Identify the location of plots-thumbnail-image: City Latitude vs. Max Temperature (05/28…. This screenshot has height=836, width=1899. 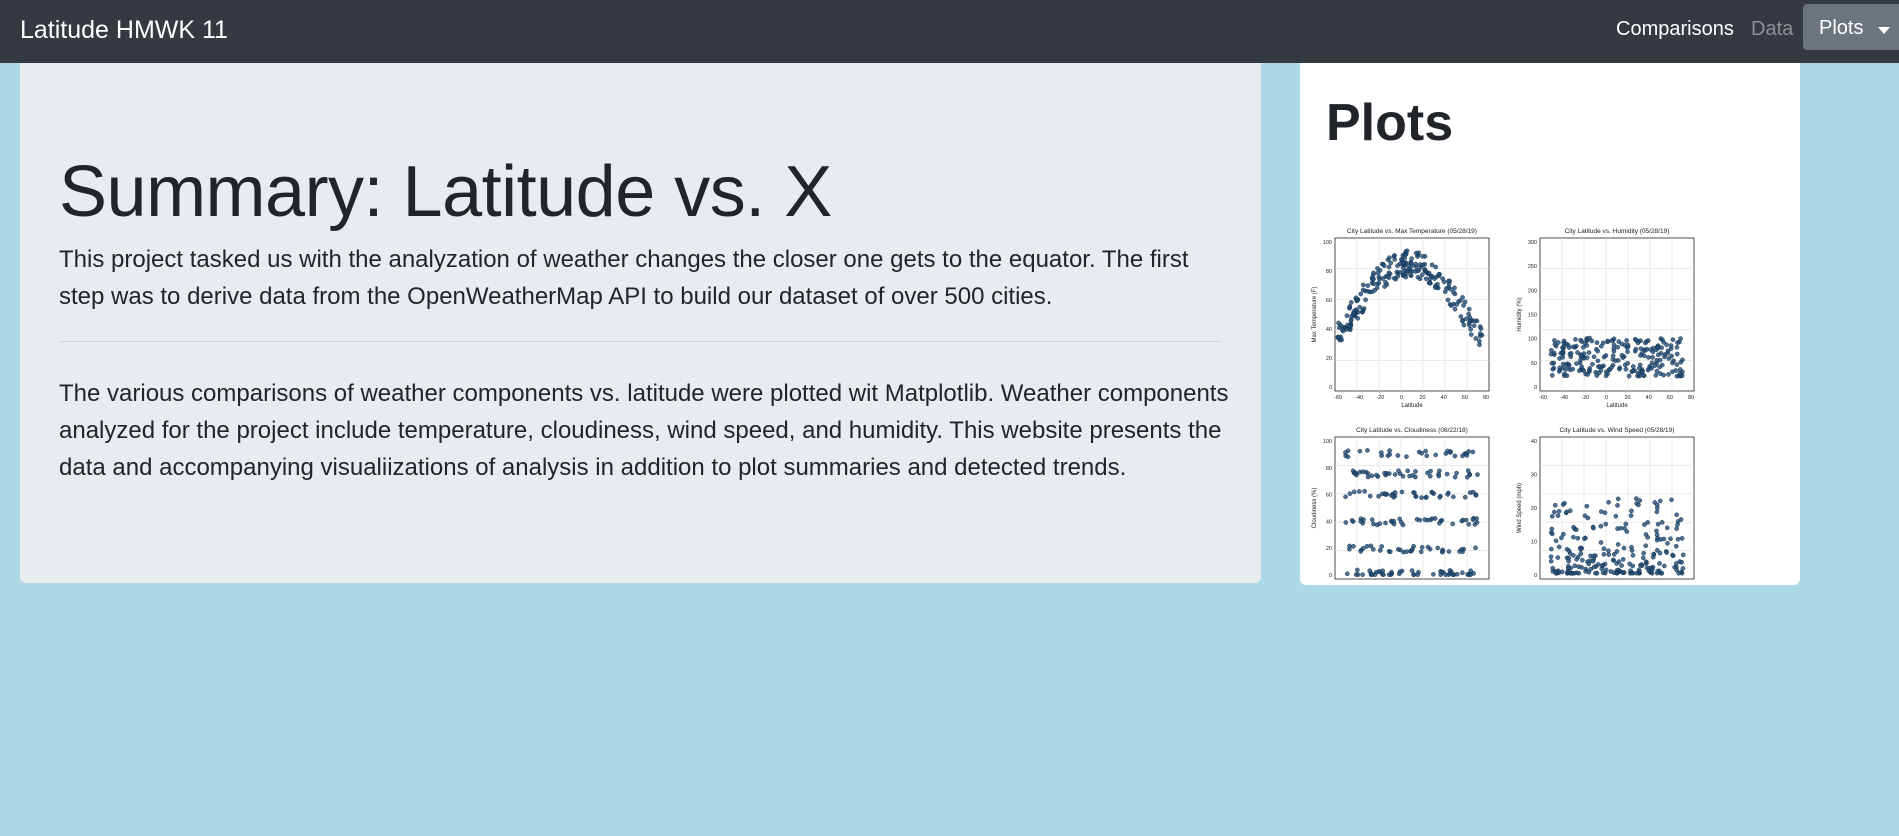
(1513, 388).